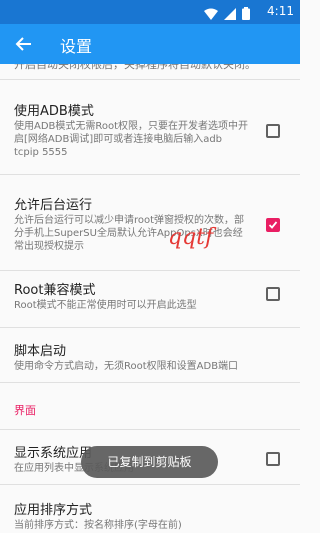  What do you see at coordinates (280, 11) in the screenshot?
I see `status-time: 4:11` at bounding box center [280, 11].